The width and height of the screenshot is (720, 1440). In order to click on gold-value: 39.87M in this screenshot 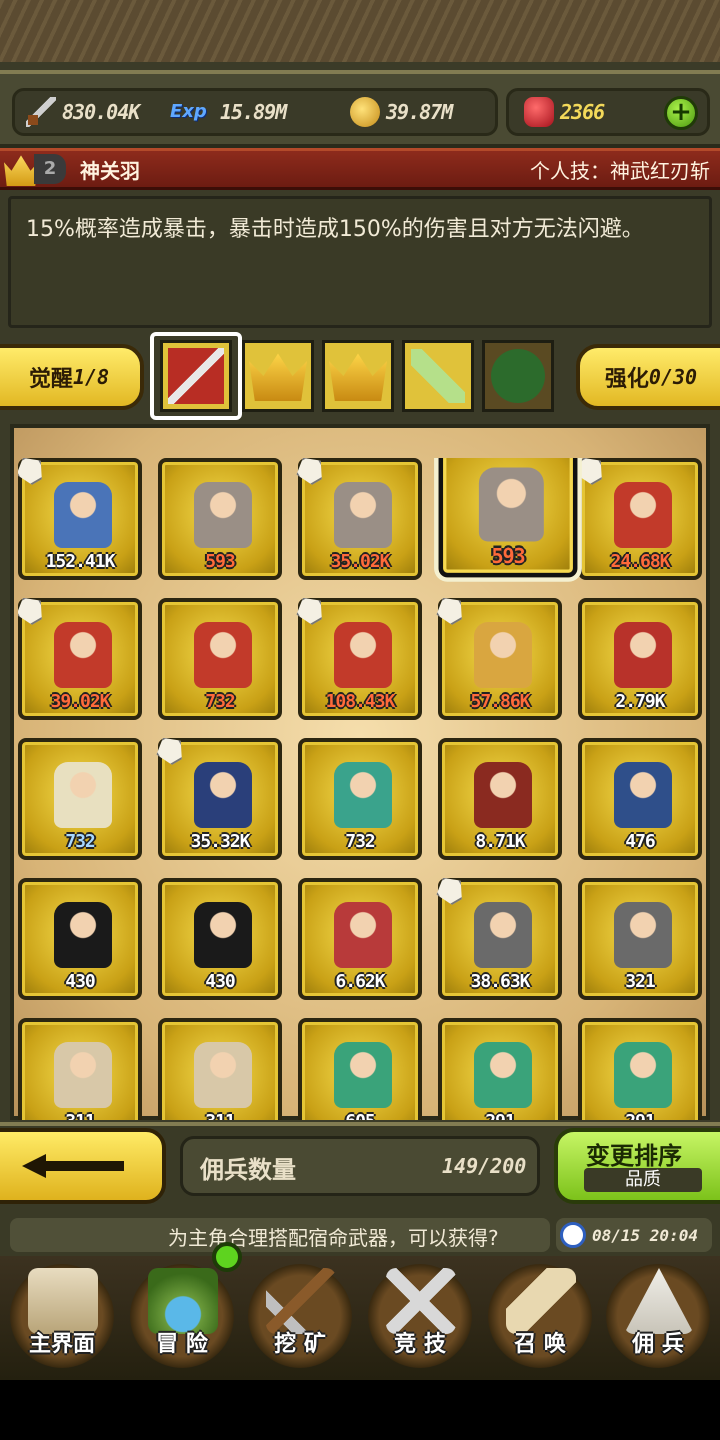, I will do `click(419, 112)`.